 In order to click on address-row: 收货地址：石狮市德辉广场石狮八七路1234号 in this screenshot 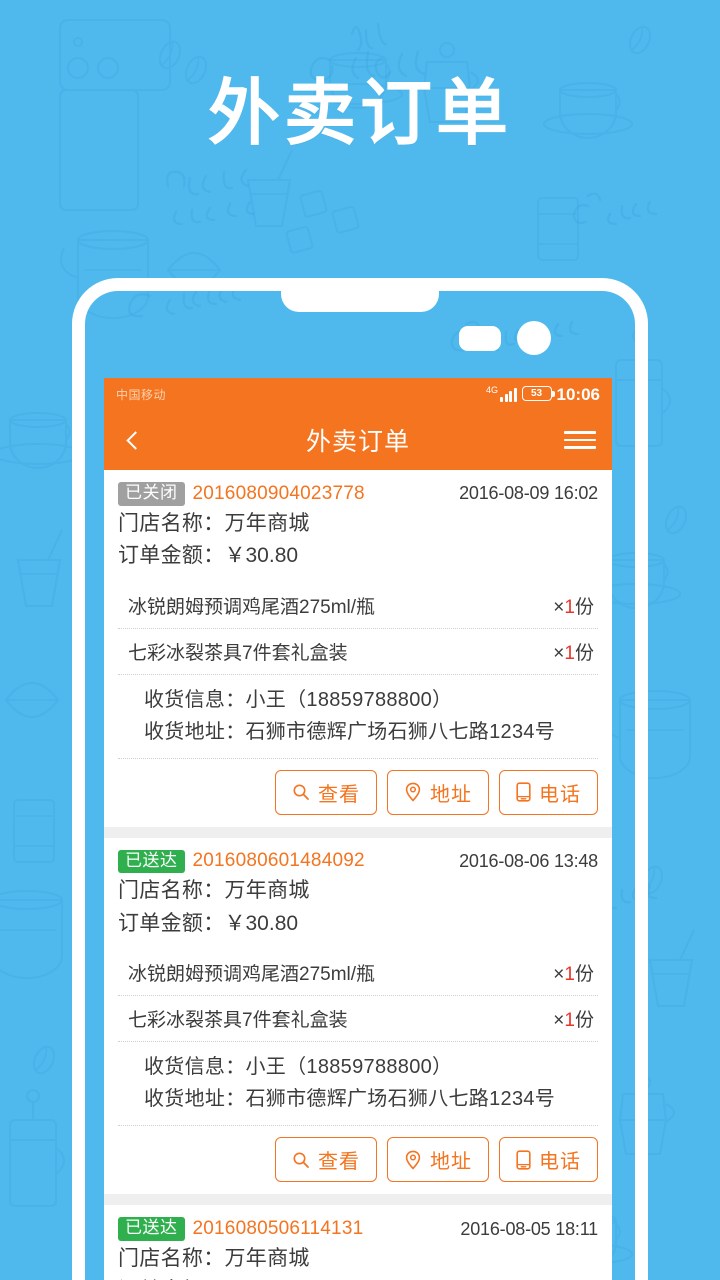, I will do `click(364, 1099)`.